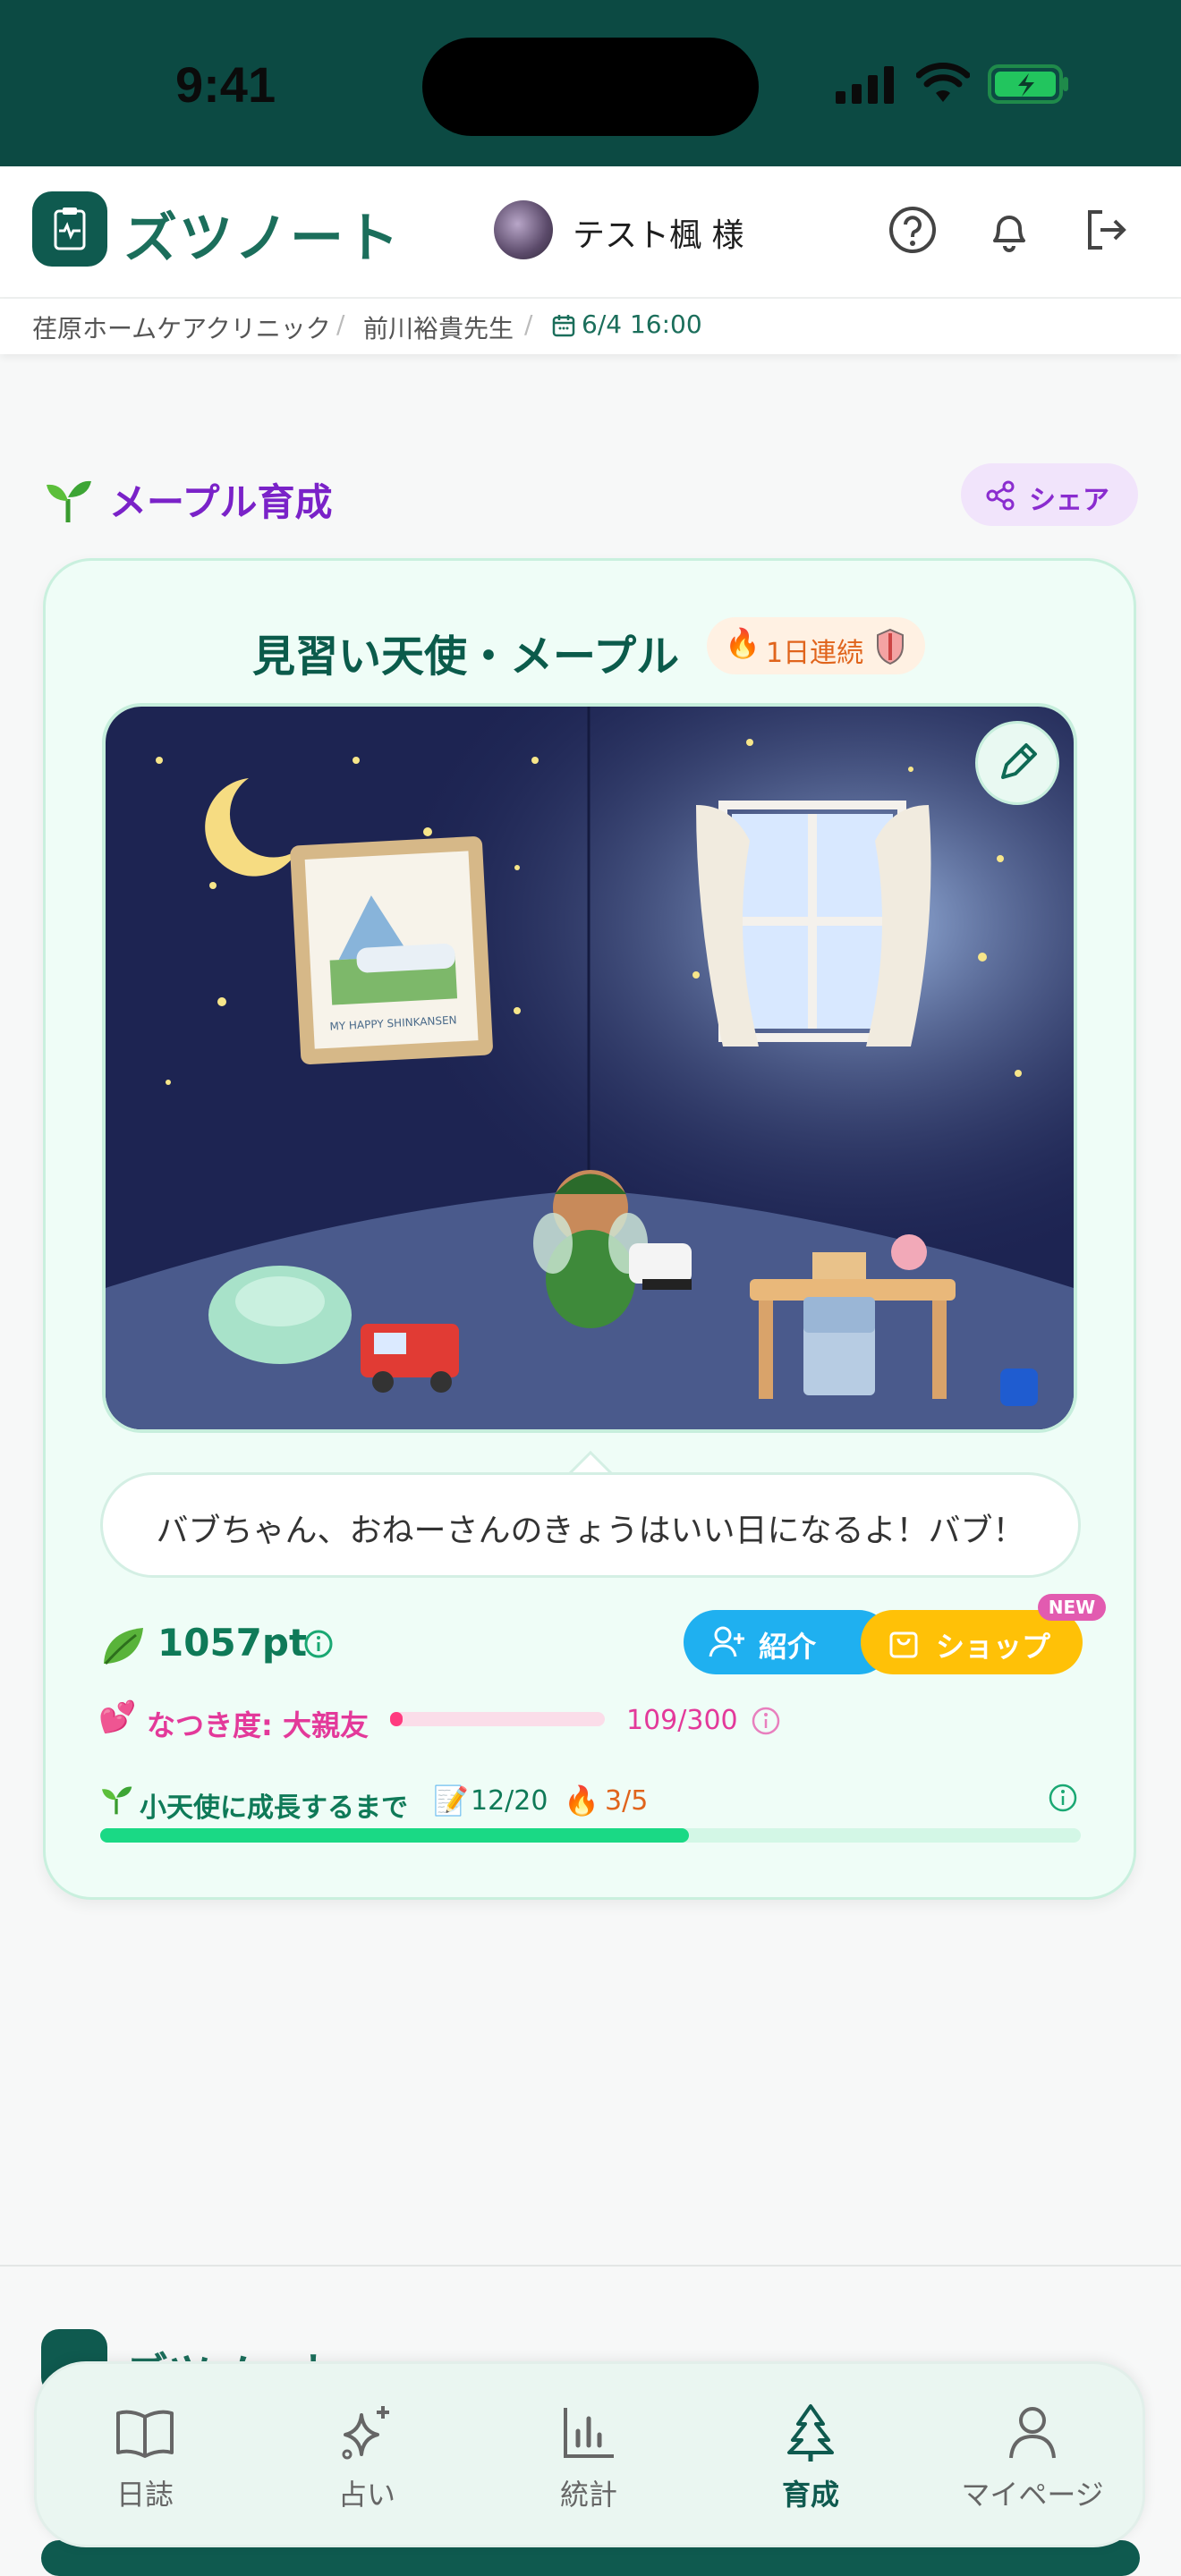 This screenshot has height=2576, width=1181. I want to click on clipboard-heart-icon, so click(70, 229).